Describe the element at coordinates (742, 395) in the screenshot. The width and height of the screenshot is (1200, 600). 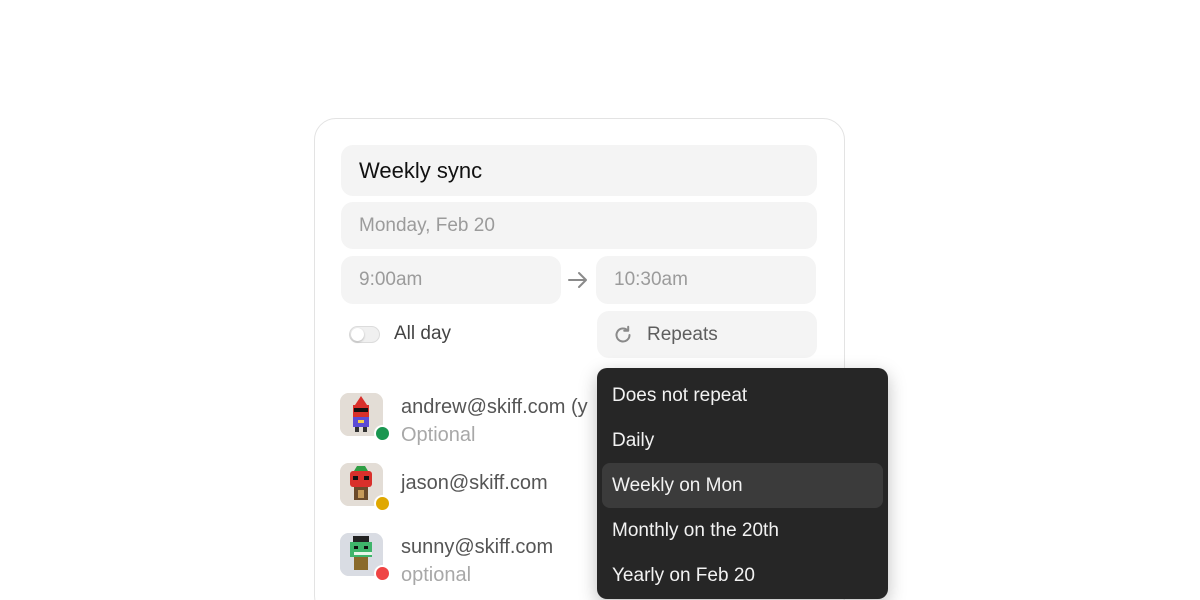
I see `menu-item-does-not-repeat: Does not repeat` at that location.